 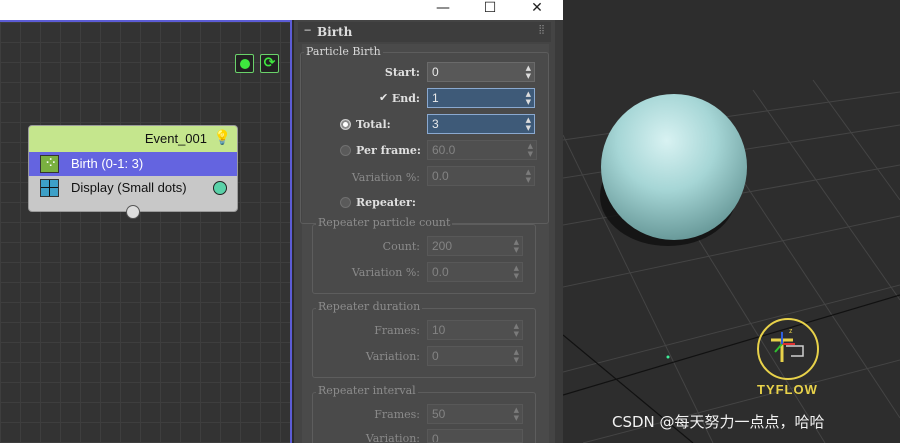 What do you see at coordinates (490, 10) in the screenshot?
I see `maximize-button: ☐` at bounding box center [490, 10].